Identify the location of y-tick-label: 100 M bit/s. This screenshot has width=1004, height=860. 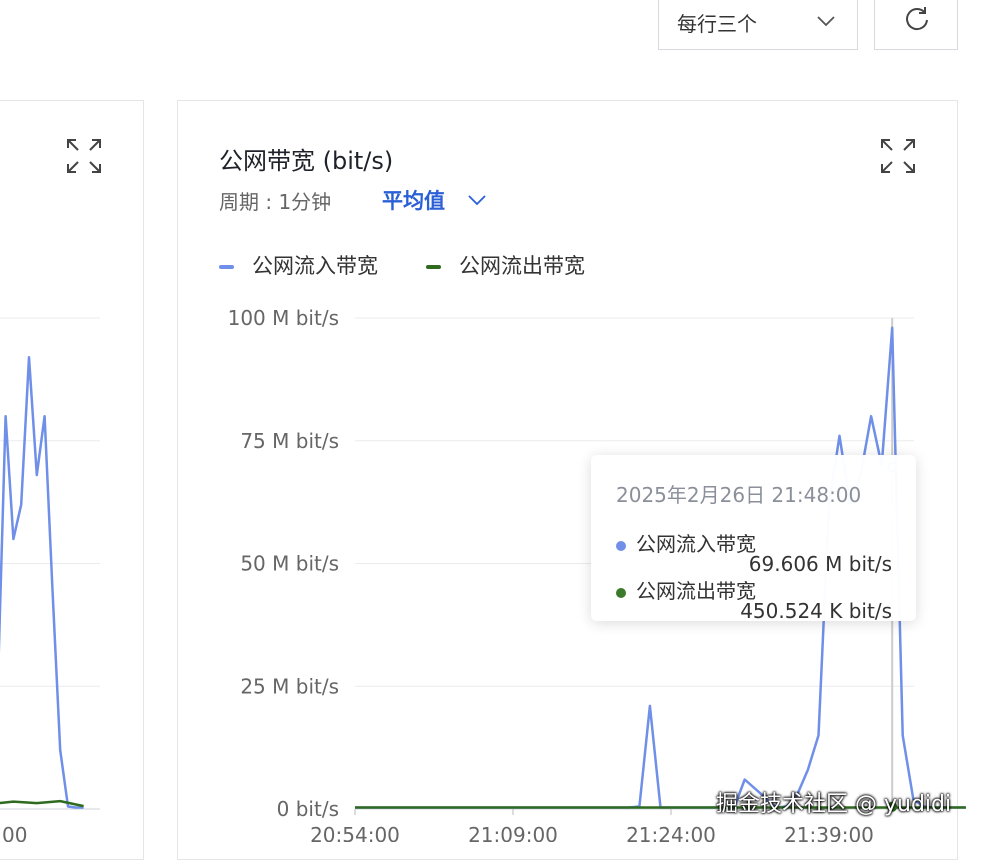
(283, 318).